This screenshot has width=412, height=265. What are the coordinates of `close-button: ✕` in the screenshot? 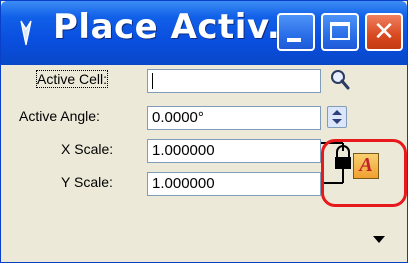 It's located at (384, 32).